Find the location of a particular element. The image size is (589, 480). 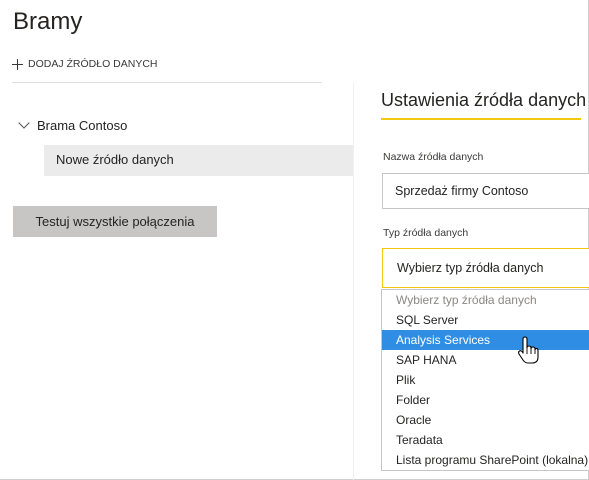

dropdown-option: SAP HANA is located at coordinates (485, 360).